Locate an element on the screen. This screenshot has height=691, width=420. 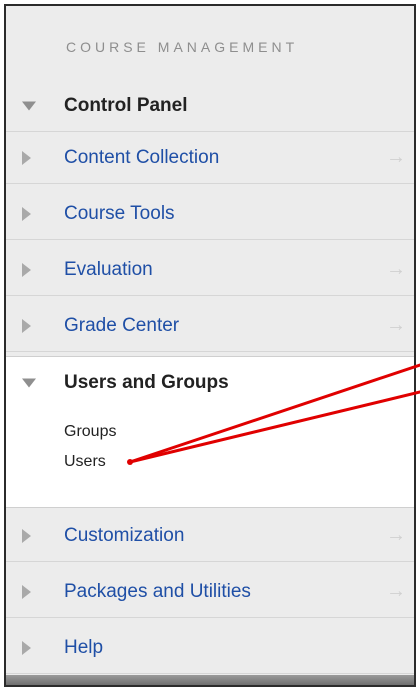
menu-item-evaluation: Evaluation → is located at coordinates (210, 270).